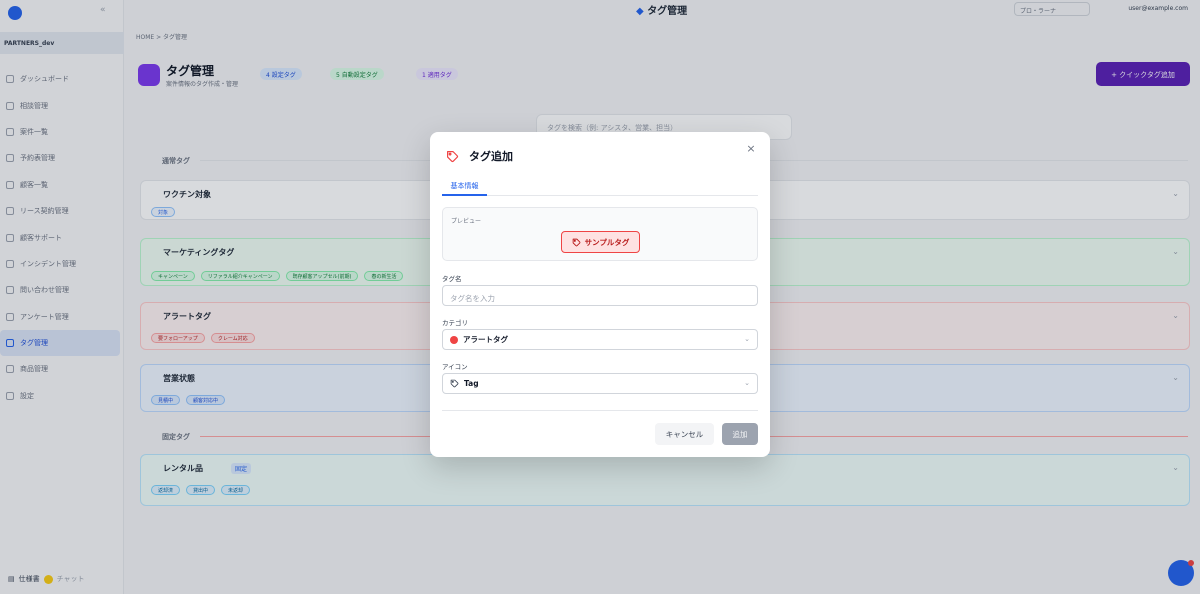 This screenshot has width=1200, height=594. Describe the element at coordinates (452, 279) in the screenshot. I see `tag-name-label: タグ名` at that location.